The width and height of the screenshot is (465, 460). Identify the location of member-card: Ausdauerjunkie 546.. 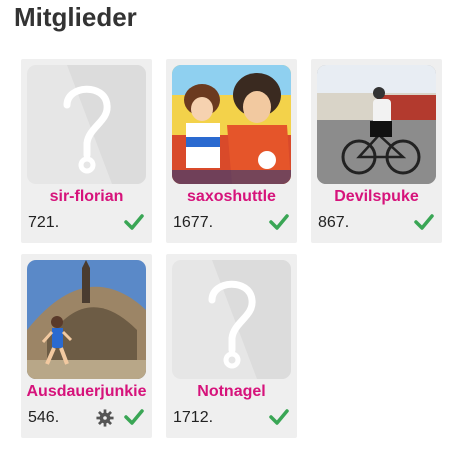
(86, 346).